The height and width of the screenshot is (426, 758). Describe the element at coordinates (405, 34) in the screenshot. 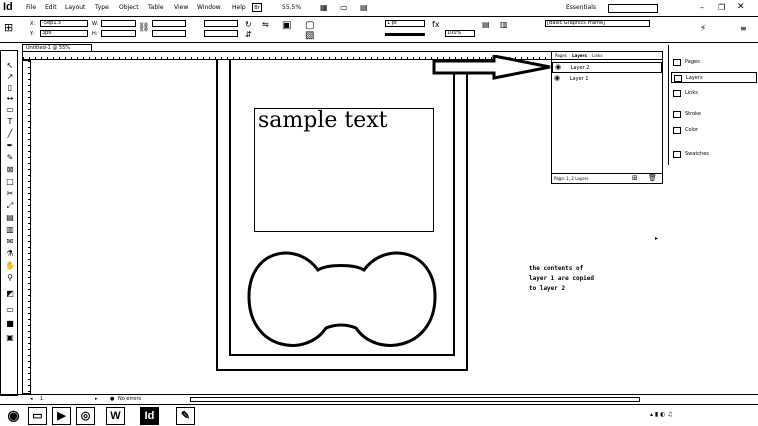

I see `stroke-type-selector` at that location.